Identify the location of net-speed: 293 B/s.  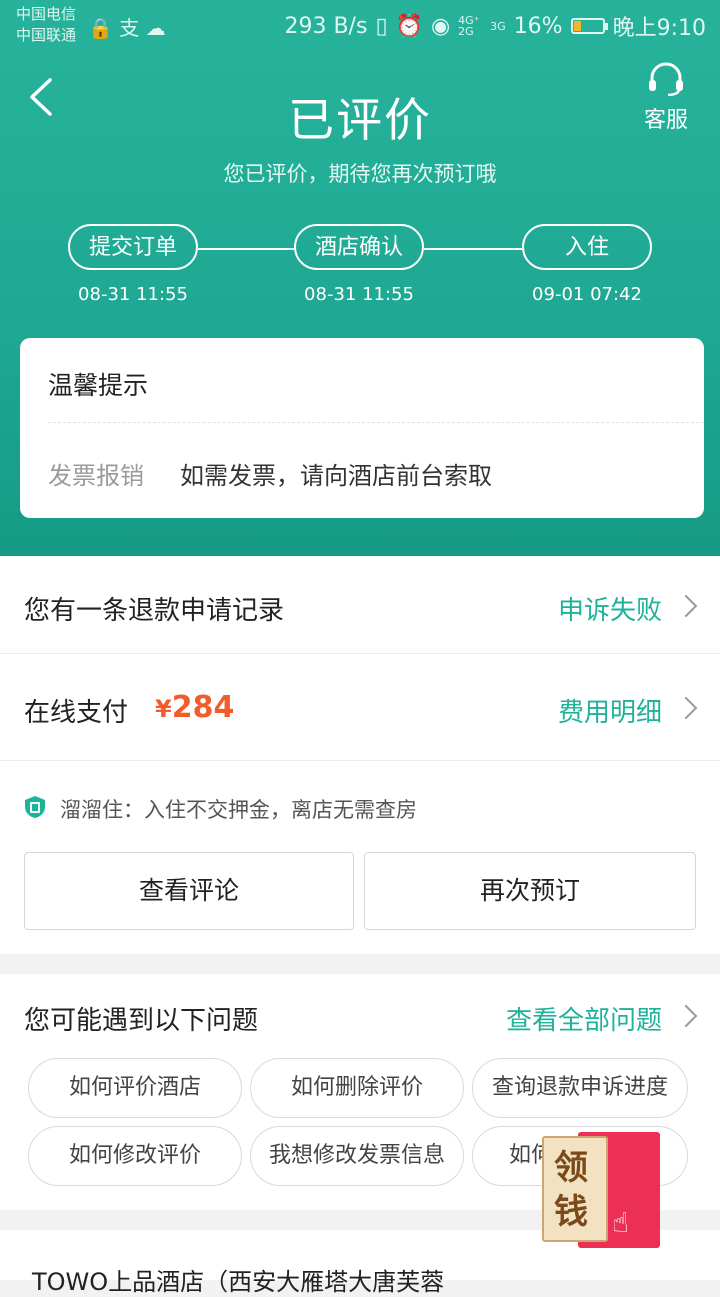
(326, 26).